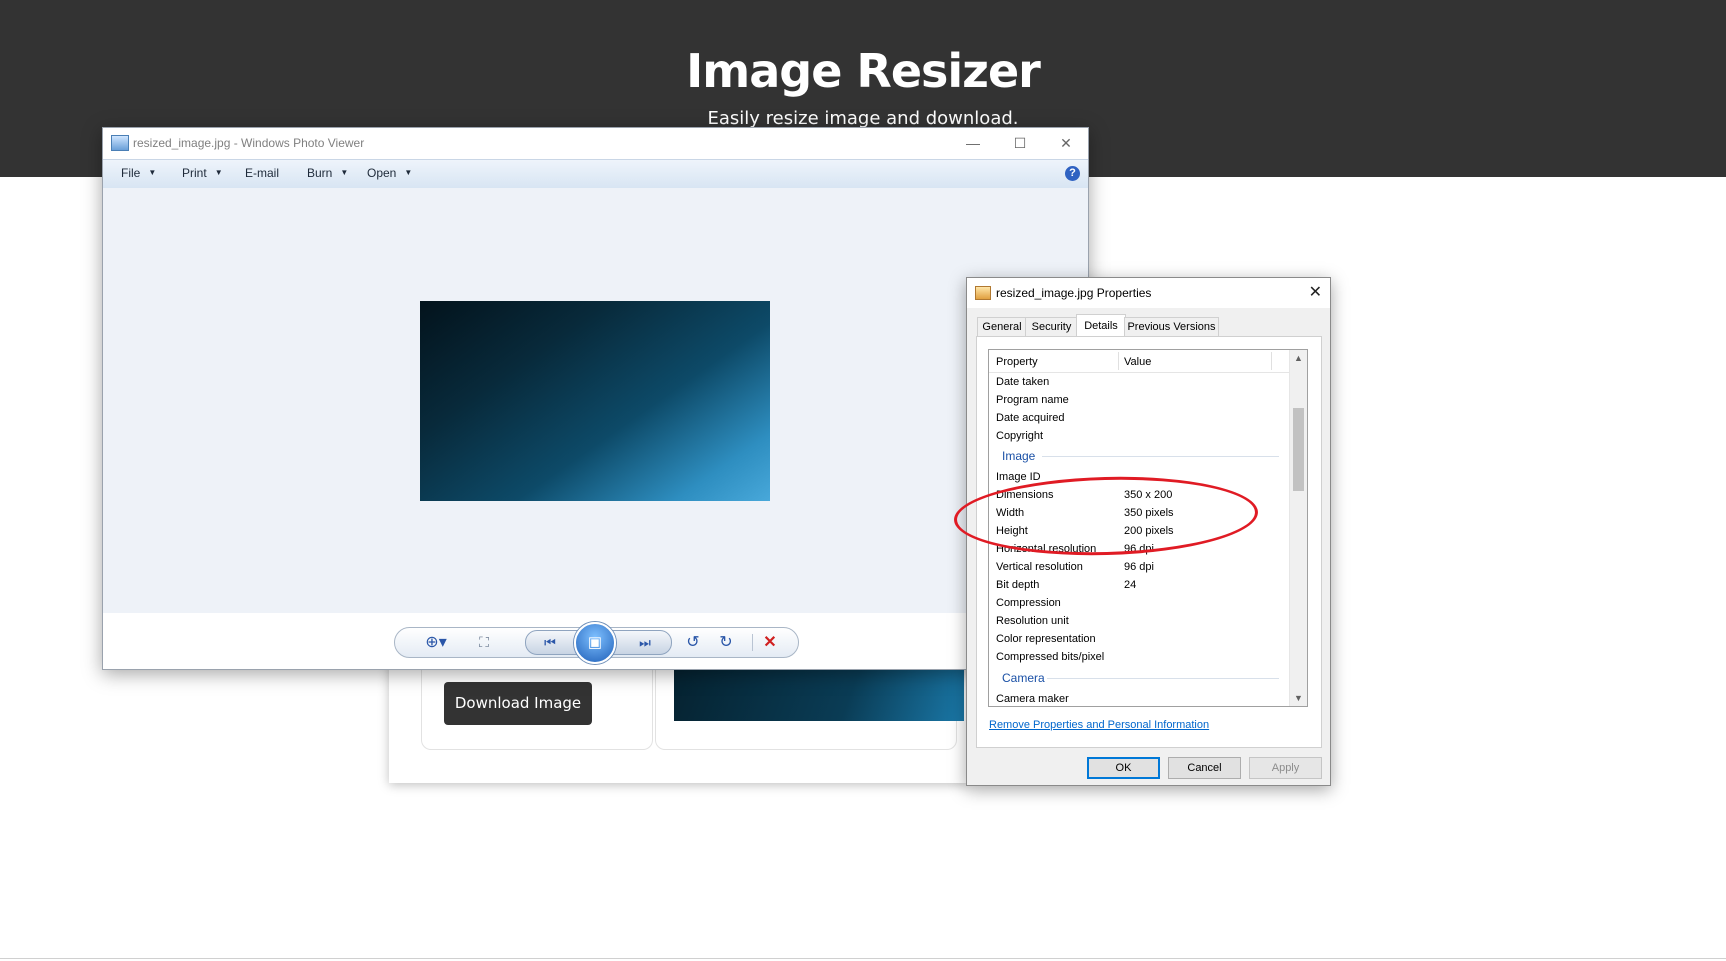  I want to click on photo-viewer-app-icon, so click(120, 143).